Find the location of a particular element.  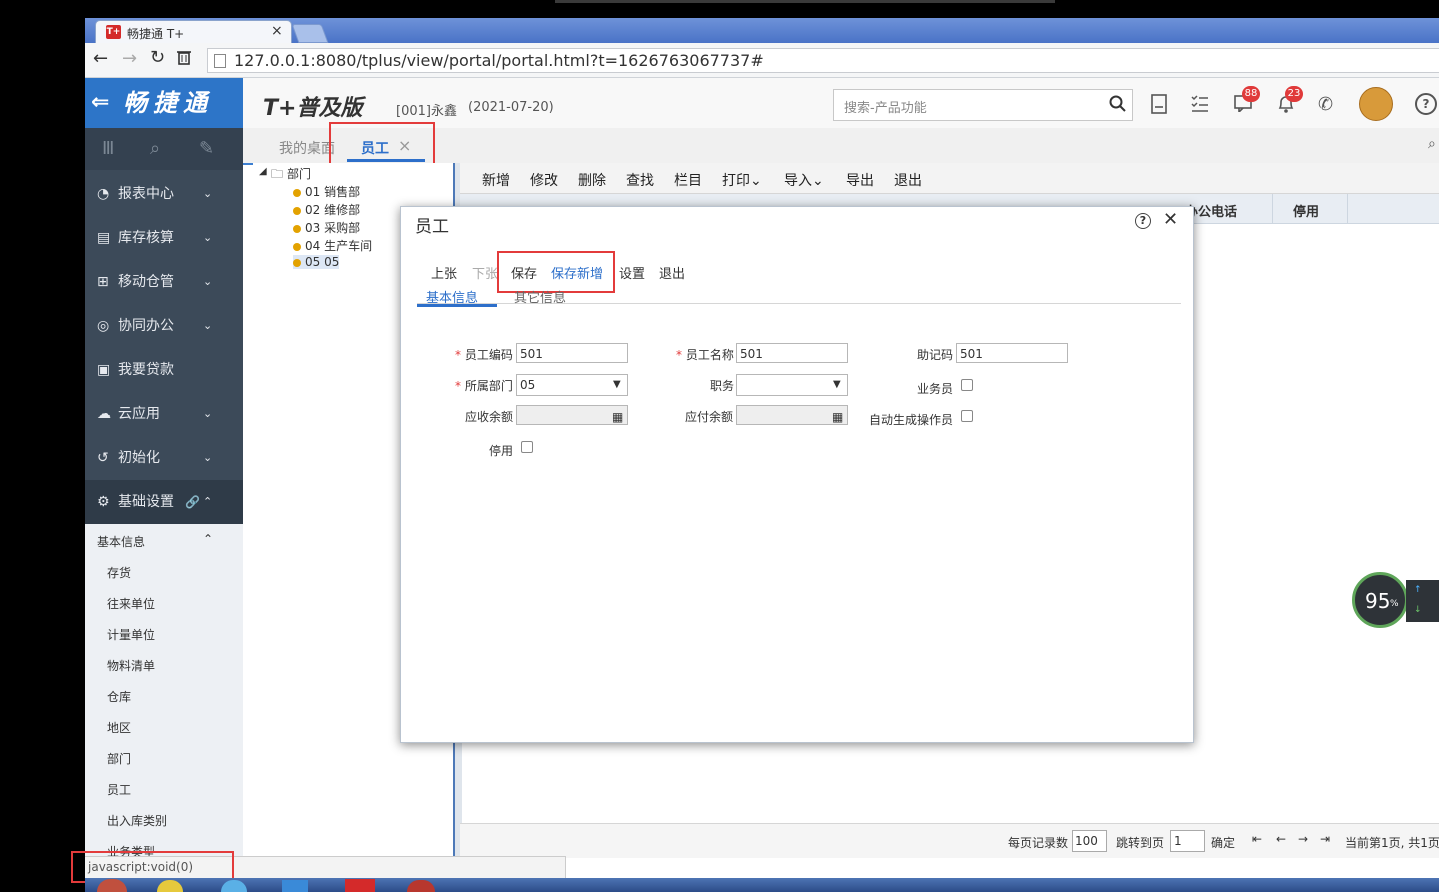

chevron-down-icon: ⌄ is located at coordinates (208, 193).